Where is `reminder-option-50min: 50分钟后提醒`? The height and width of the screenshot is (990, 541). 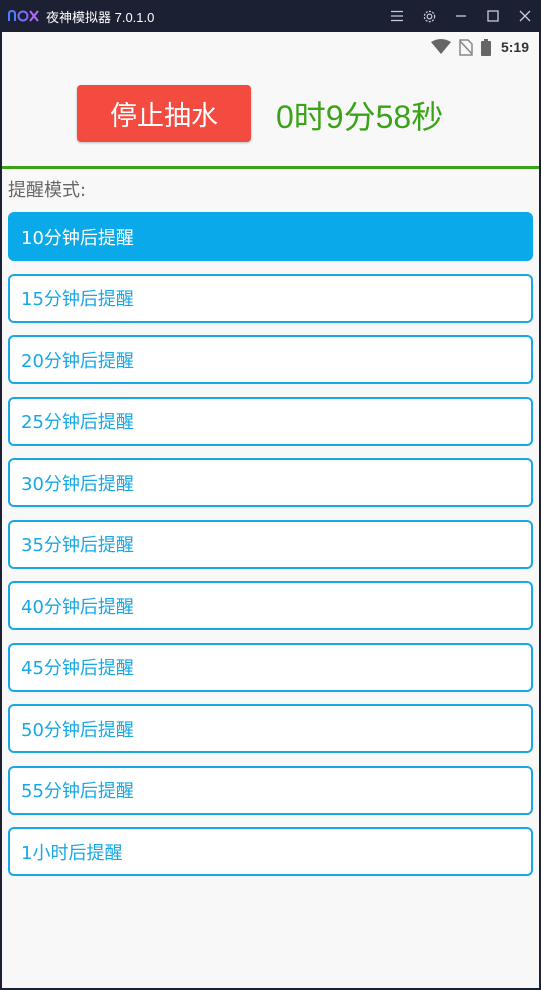
reminder-option-50min: 50分钟后提醒 is located at coordinates (270, 728).